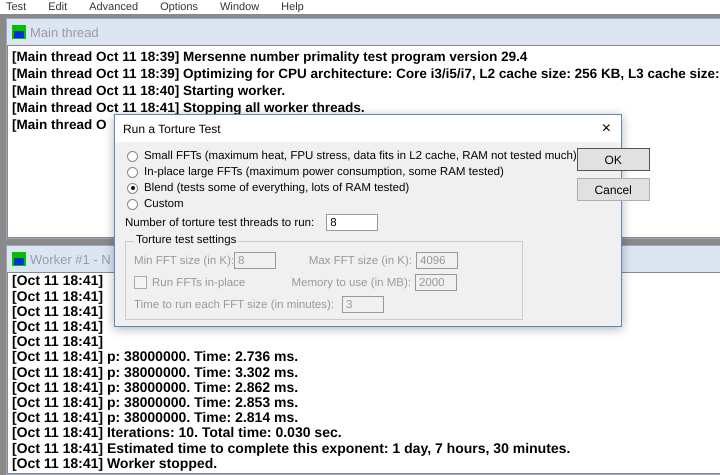  Describe the element at coordinates (350, 282) in the screenshot. I see `field-label: Memory to use (in MB):` at that location.